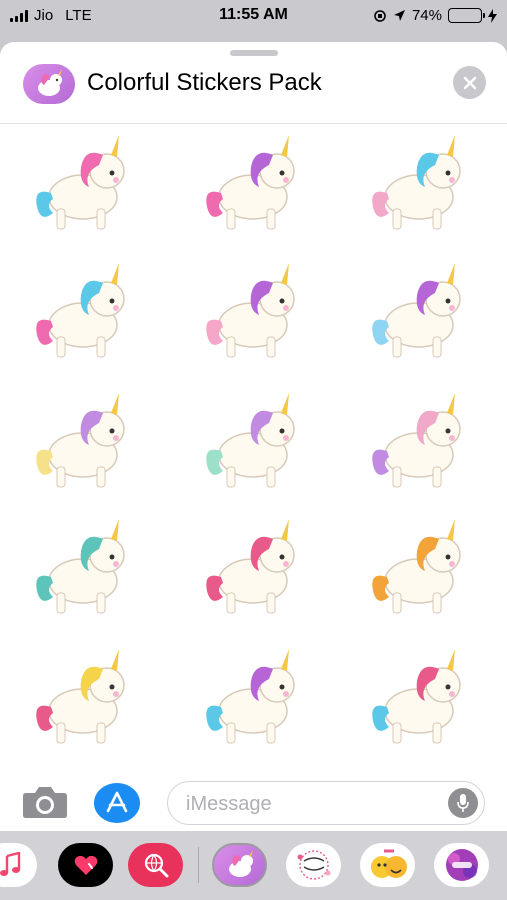 Image resolution: width=507 pixels, height=900 pixels. I want to click on dock-digital-touch-app, so click(85, 865).